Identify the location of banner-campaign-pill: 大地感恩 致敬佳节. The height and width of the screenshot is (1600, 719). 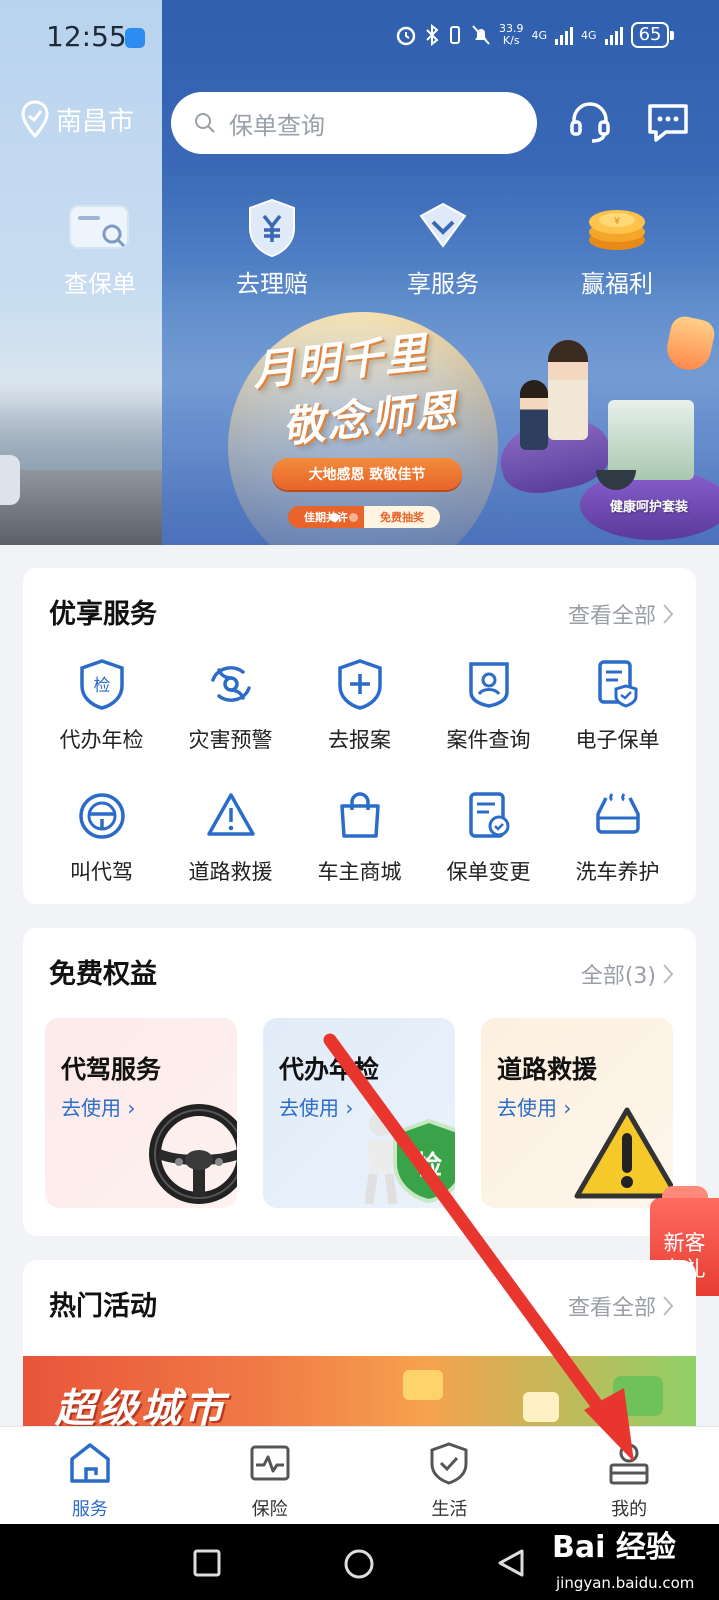
(367, 474).